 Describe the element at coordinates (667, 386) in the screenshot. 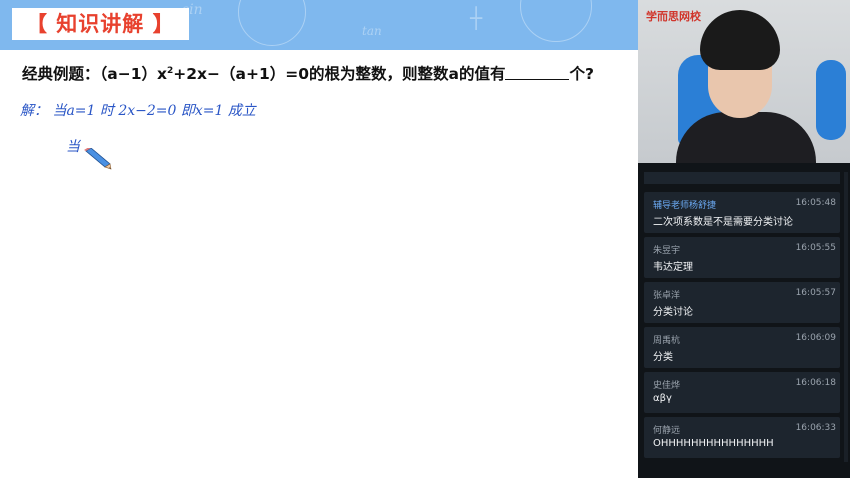

I see `chat-sender-name: 史佳烨` at that location.